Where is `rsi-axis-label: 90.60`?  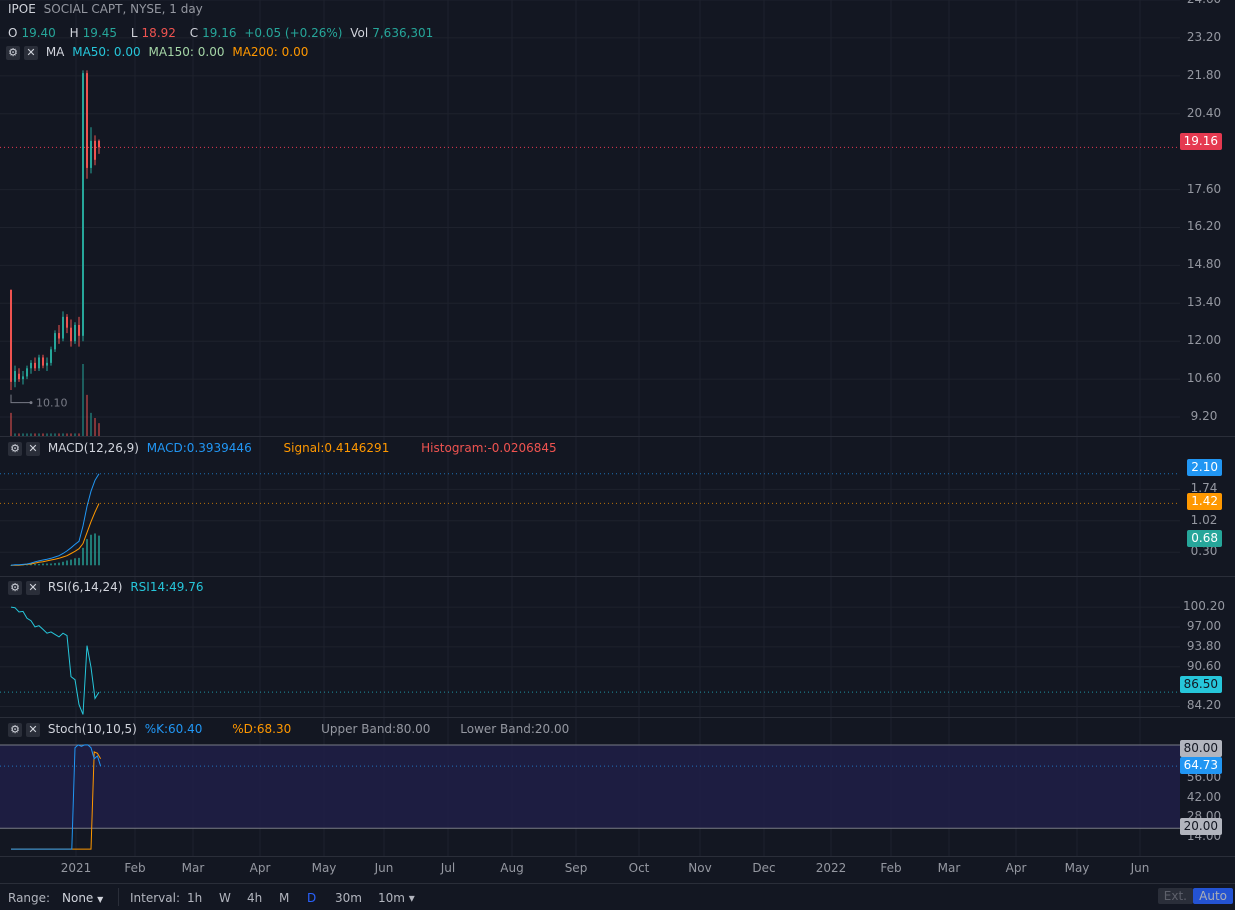 rsi-axis-label: 90.60 is located at coordinates (1204, 665).